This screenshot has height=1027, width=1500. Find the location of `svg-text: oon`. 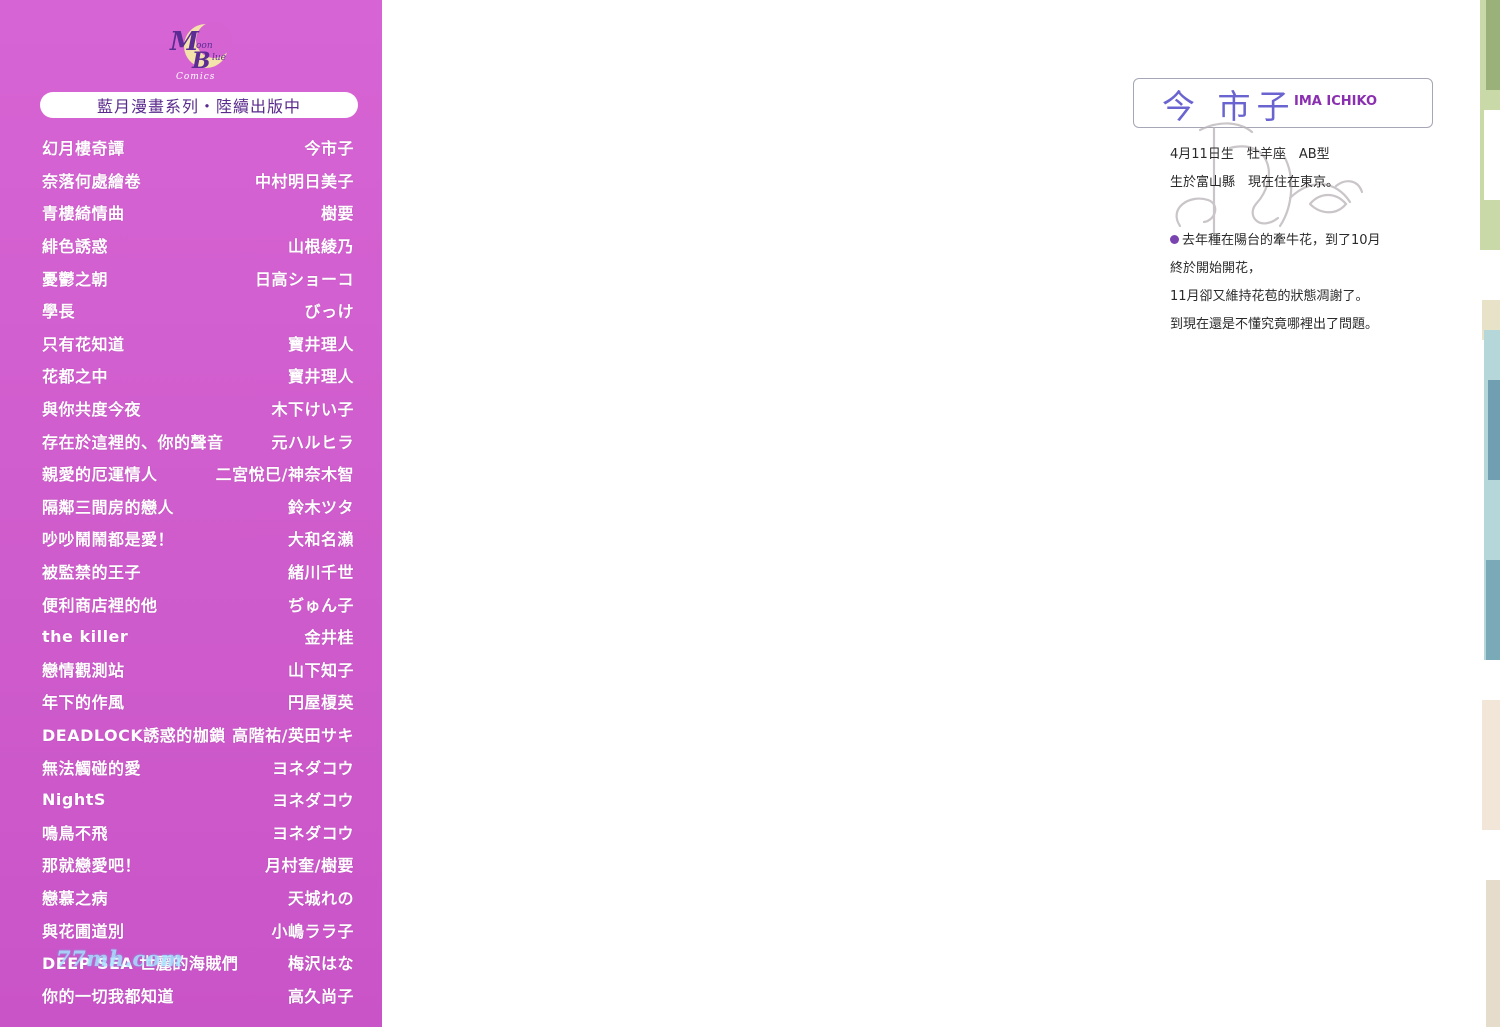

svg-text: oon is located at coordinates (204, 46).